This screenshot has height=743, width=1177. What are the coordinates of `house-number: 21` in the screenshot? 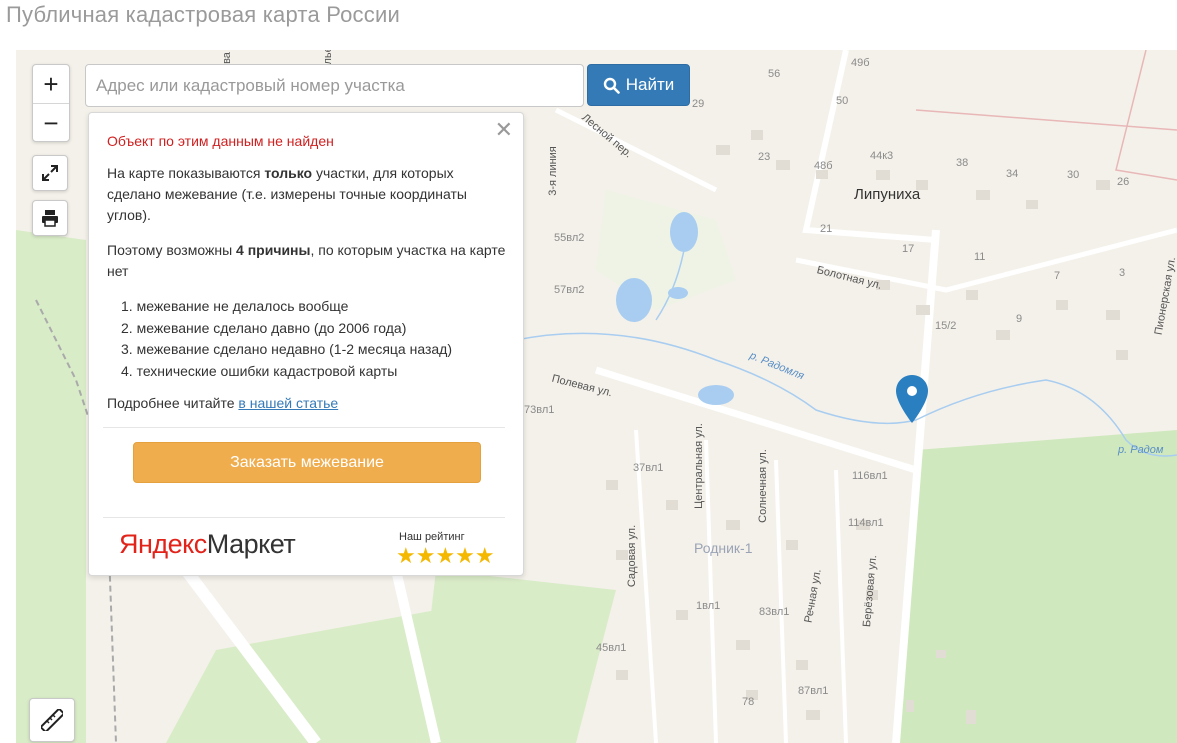 It's located at (826, 229).